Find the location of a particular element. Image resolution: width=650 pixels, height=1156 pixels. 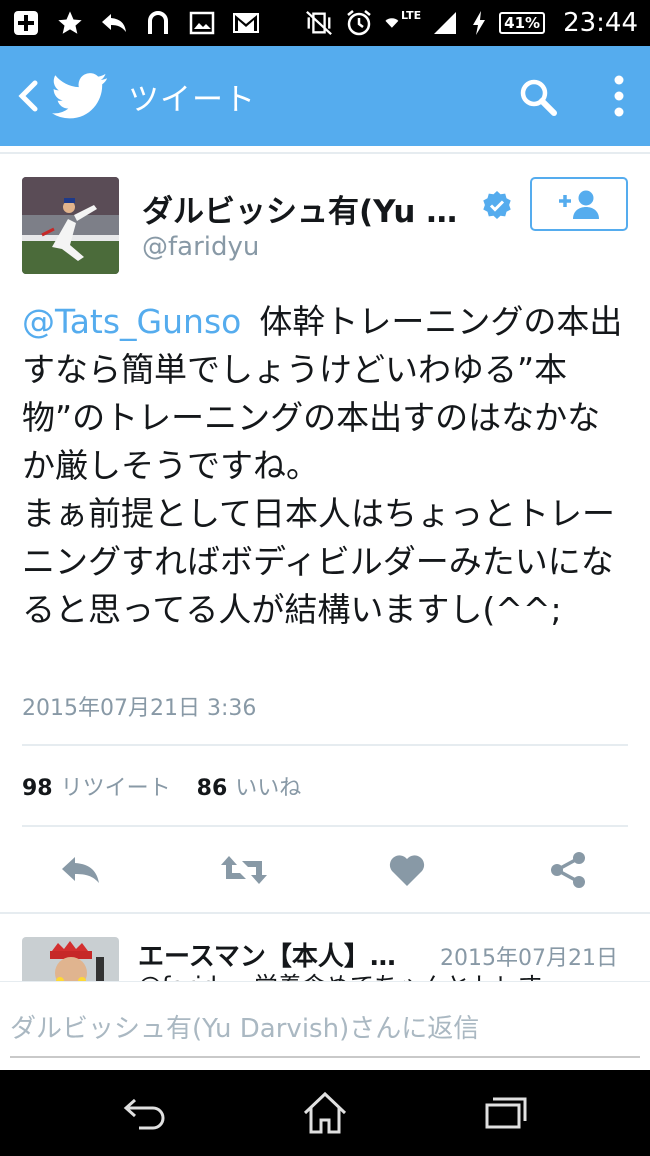

add-box-icon is located at coordinates (26, 23).